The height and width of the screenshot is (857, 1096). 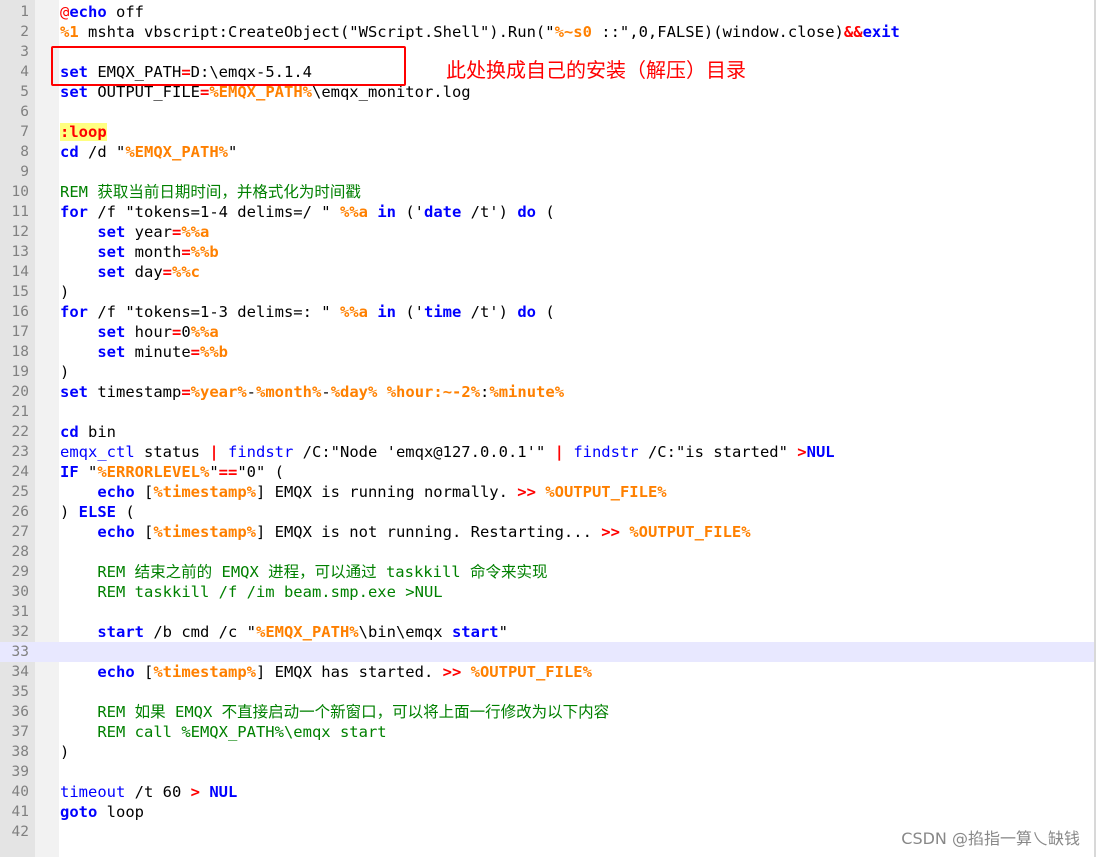 What do you see at coordinates (548, 612) in the screenshot?
I see `code-line: 31` at bounding box center [548, 612].